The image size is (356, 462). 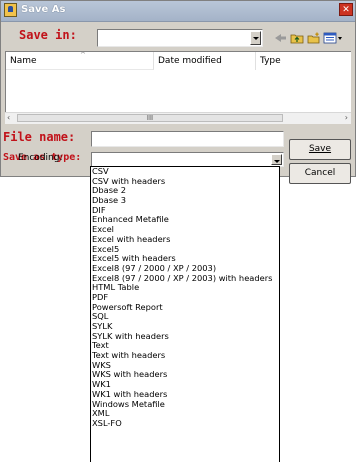 I want to click on column-header-name: Name ^, so click(x=80, y=60).